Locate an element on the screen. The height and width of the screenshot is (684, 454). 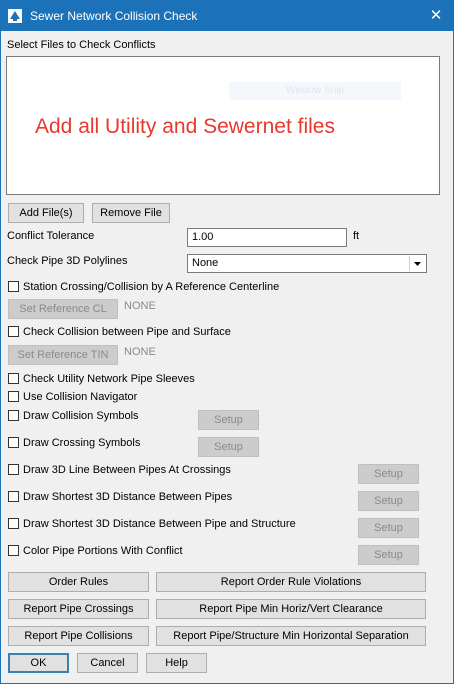
remove-file-button: Remove File is located at coordinates (131, 213).